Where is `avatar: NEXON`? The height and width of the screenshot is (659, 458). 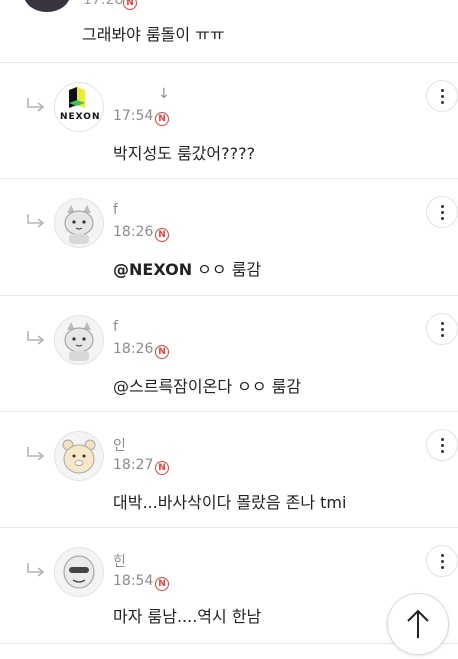
avatar: NEXON is located at coordinates (79, 107).